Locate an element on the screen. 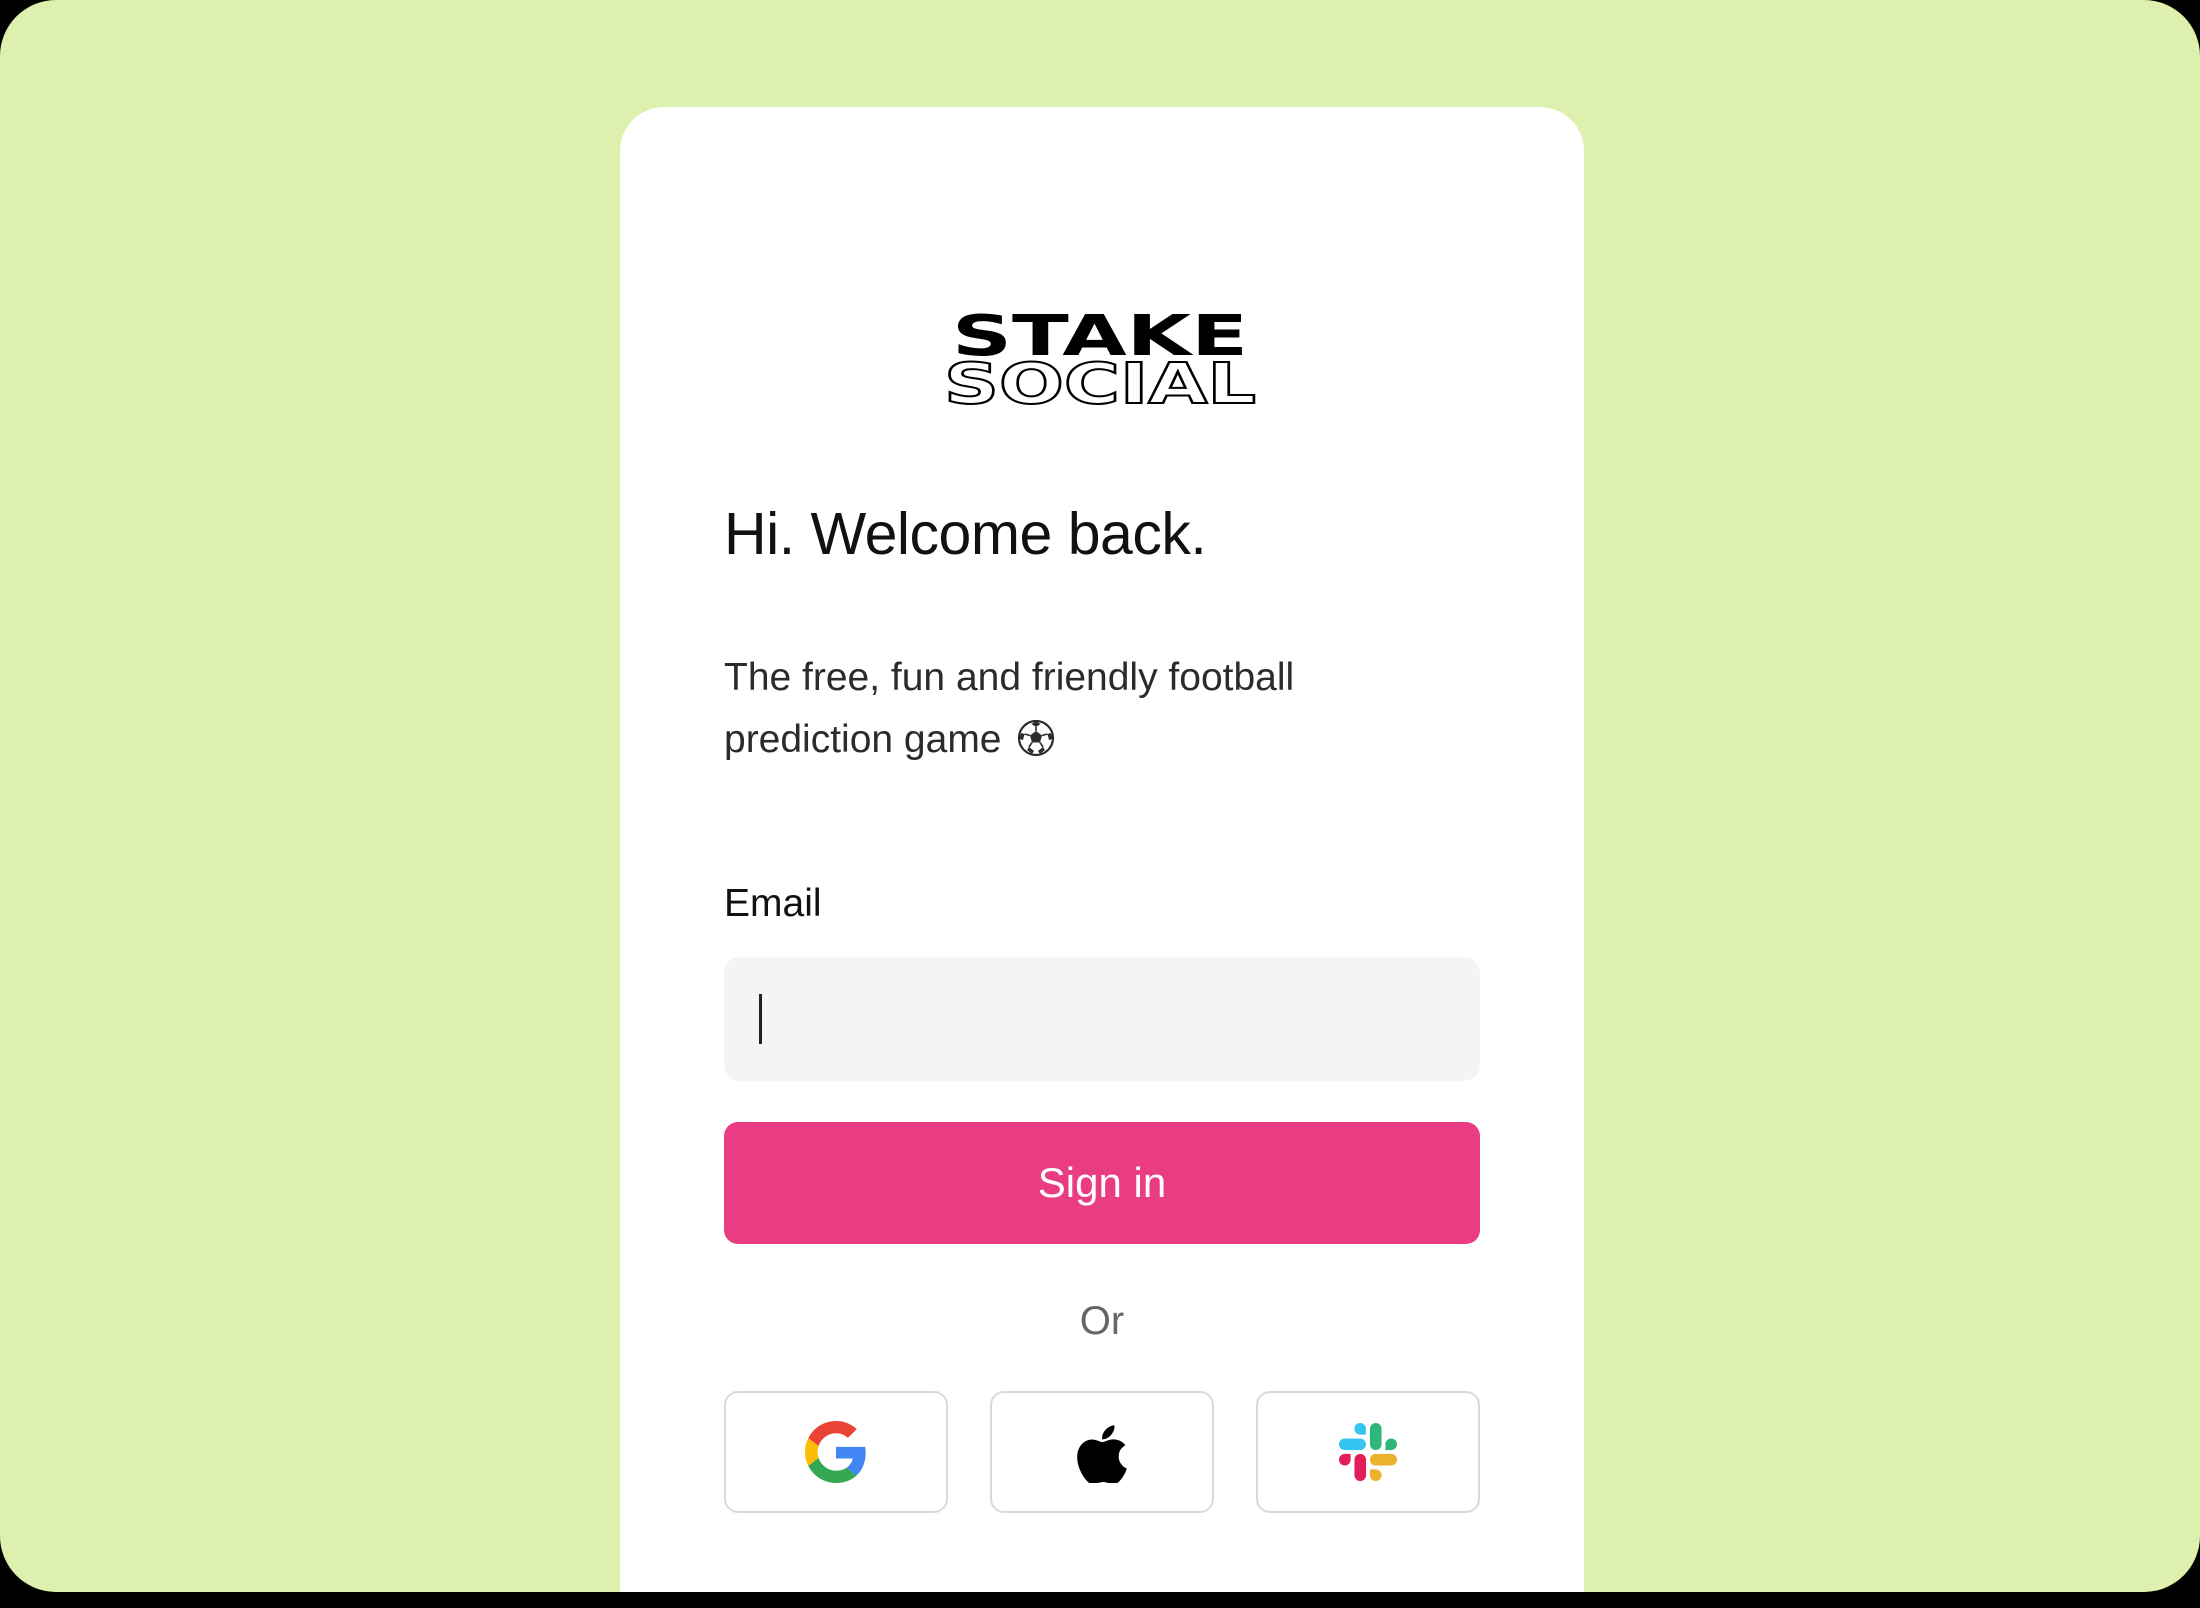  google-sign-in-button is located at coordinates (836, 1452).